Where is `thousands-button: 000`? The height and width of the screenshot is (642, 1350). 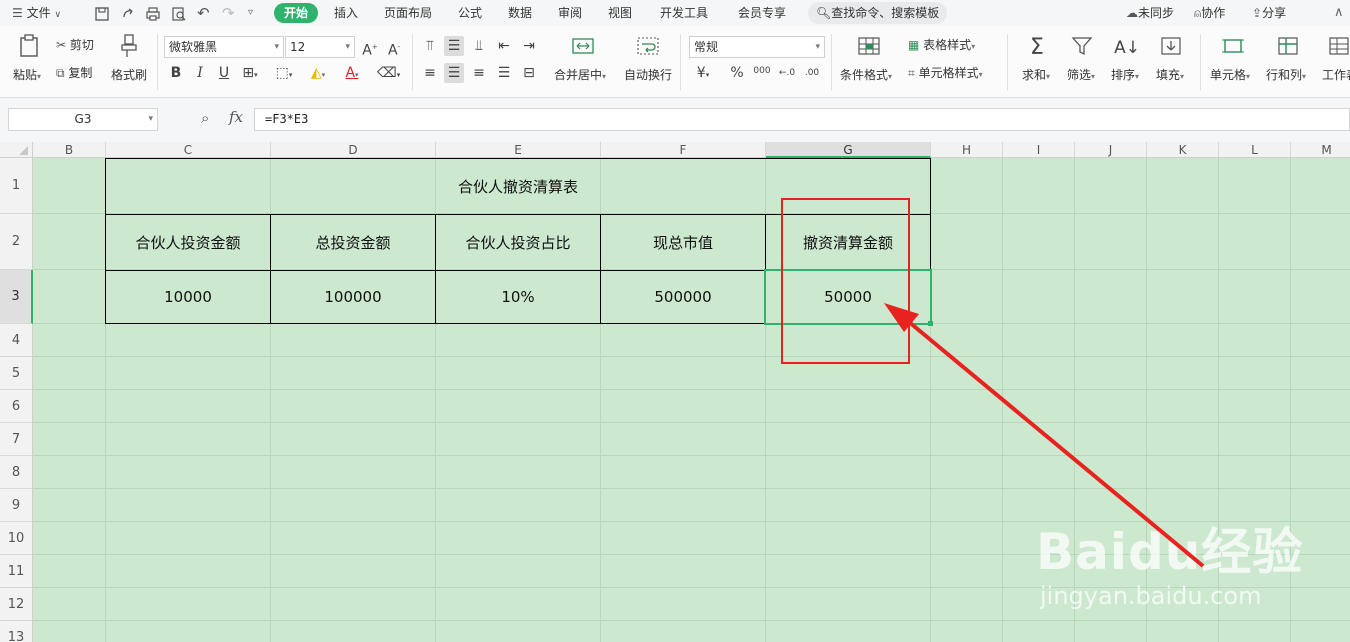
thousands-button: 000 is located at coordinates (762, 71).